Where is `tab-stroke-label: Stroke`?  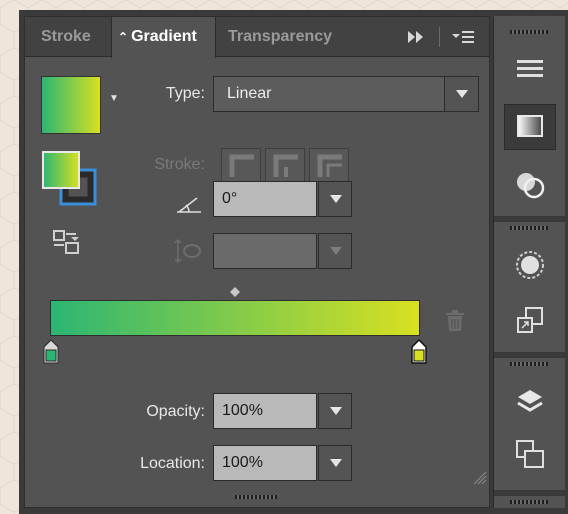
tab-stroke-label: Stroke is located at coordinates (66, 36).